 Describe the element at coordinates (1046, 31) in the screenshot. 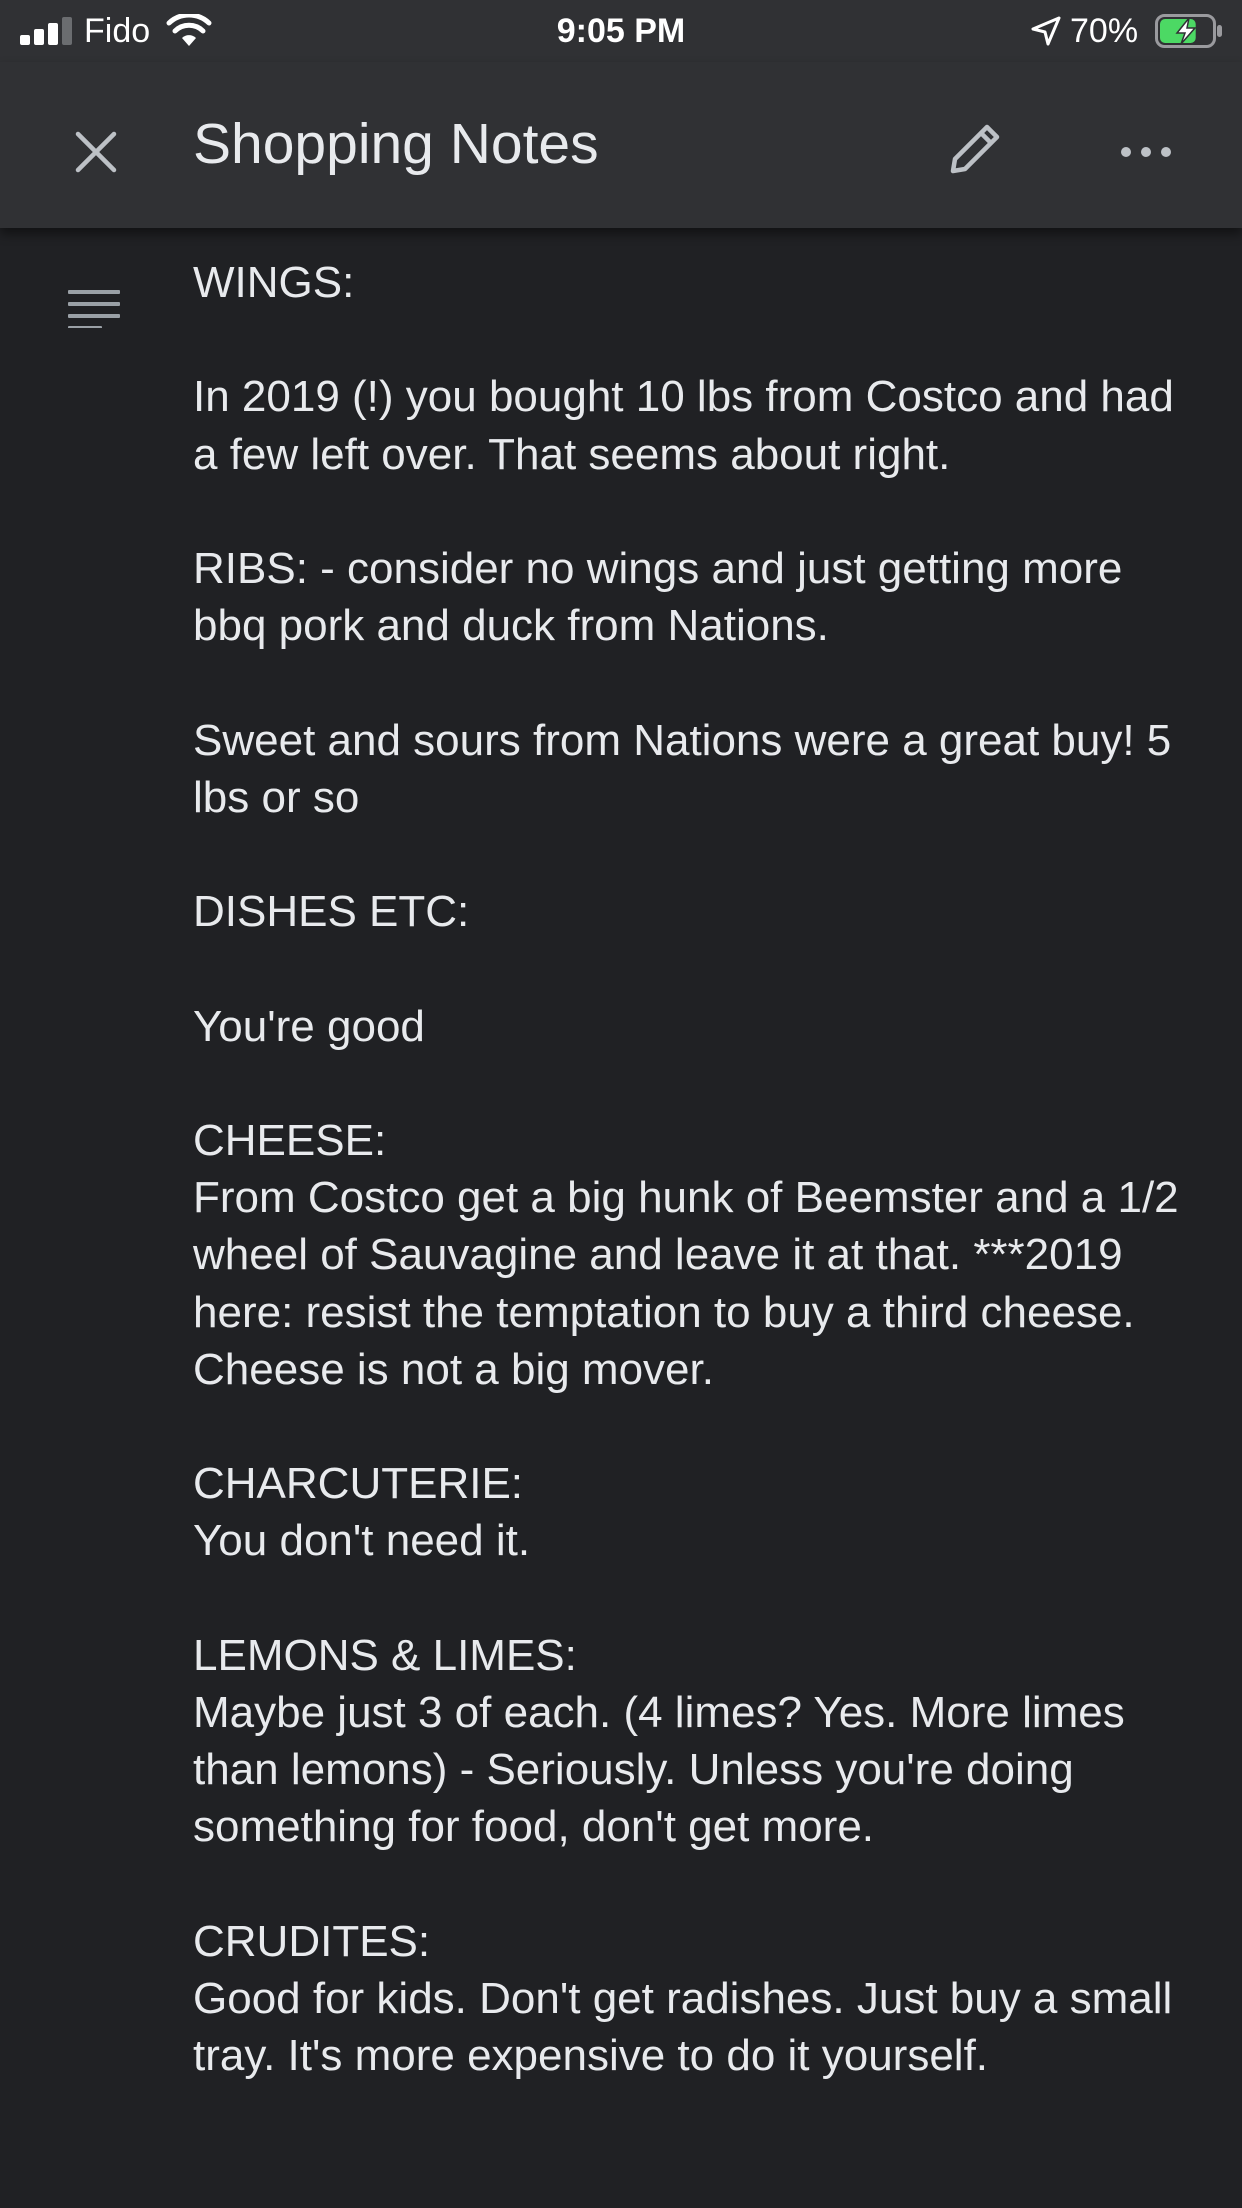

I see `location-arrow-icon` at that location.